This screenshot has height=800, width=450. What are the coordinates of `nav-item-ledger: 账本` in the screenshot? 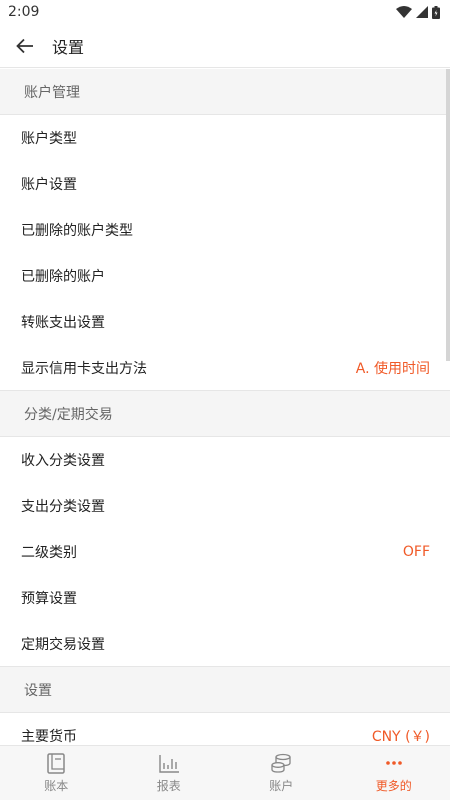 It's located at (56, 773).